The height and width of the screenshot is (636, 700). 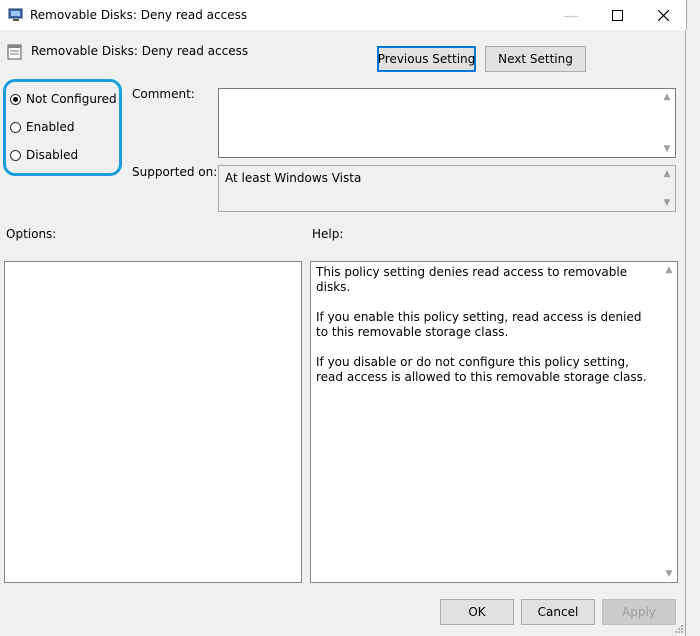 I want to click on disabled-radio: Disabled, so click(x=44, y=155).